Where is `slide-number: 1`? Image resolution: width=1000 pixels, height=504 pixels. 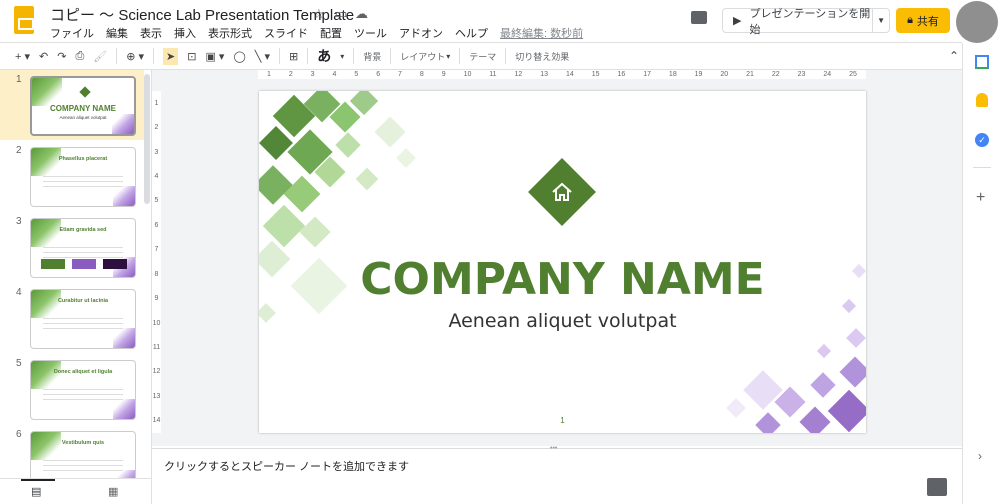 slide-number: 1 is located at coordinates (19, 79).